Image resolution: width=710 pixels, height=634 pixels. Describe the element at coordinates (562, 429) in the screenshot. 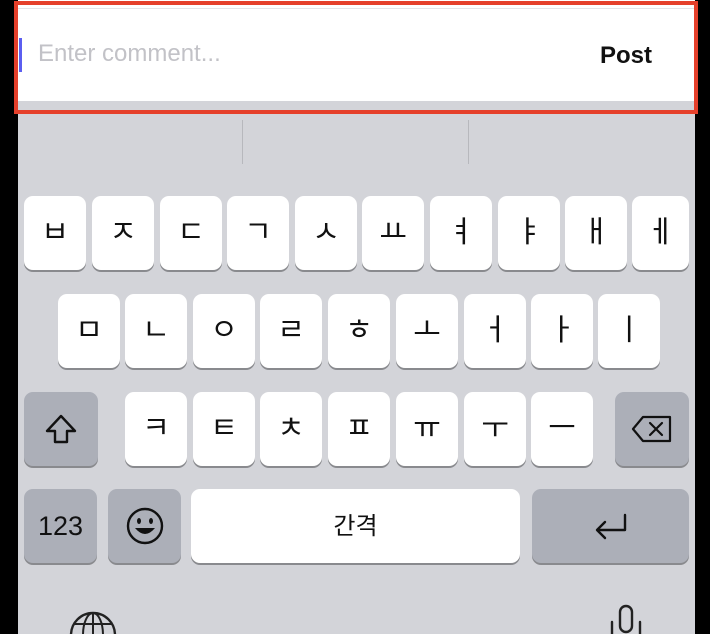

I see `key-eu: ㅡ` at that location.